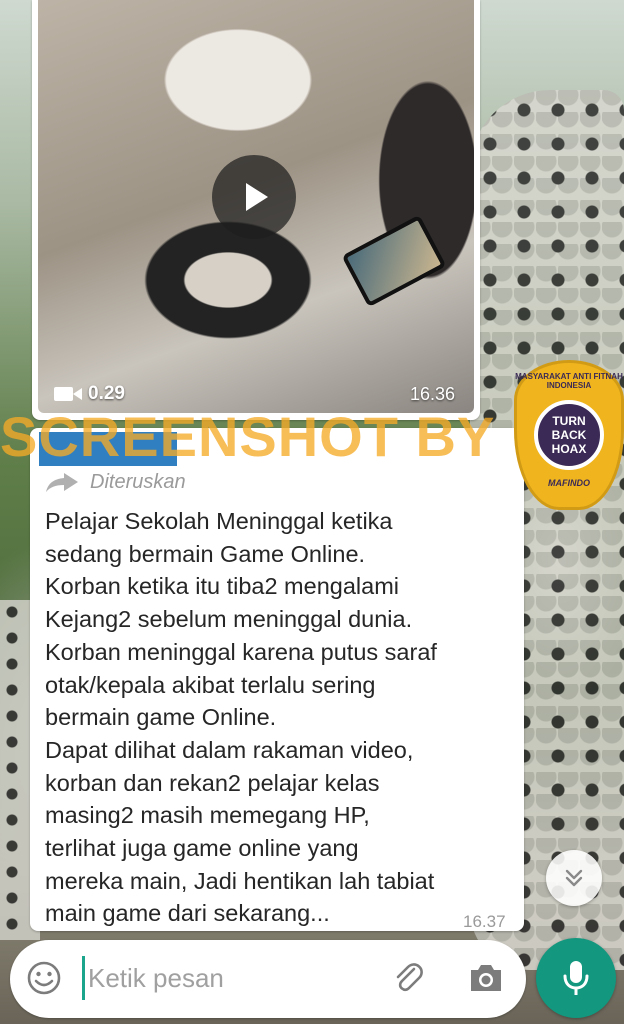  I want to click on forwarded-label: Diteruskan, so click(115, 482).